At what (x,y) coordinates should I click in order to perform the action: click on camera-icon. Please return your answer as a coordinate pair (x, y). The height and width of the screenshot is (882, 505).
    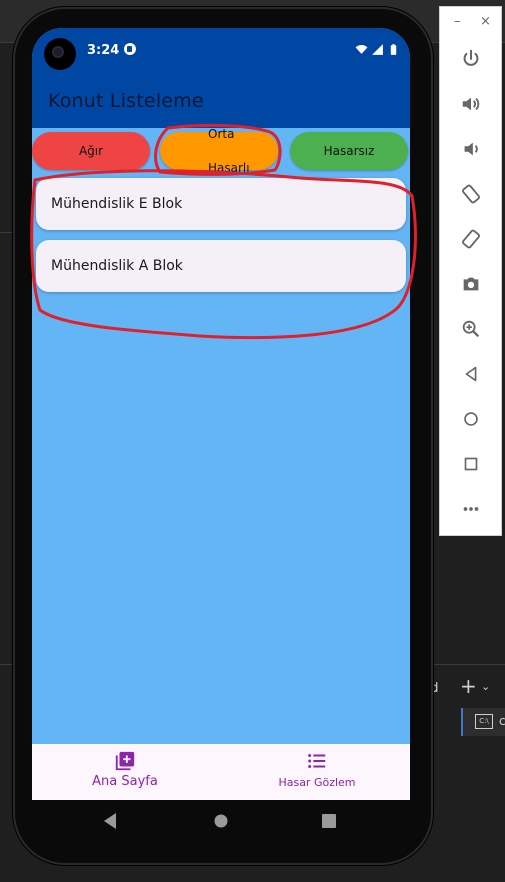
    Looking at the image, I should click on (471, 284).